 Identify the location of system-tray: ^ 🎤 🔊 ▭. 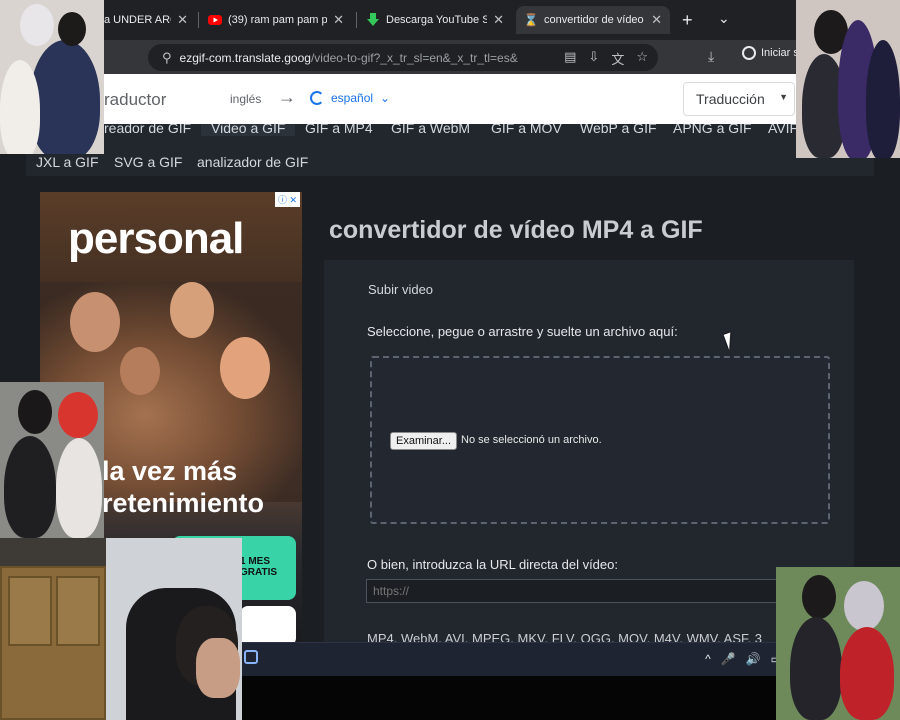
(743, 659).